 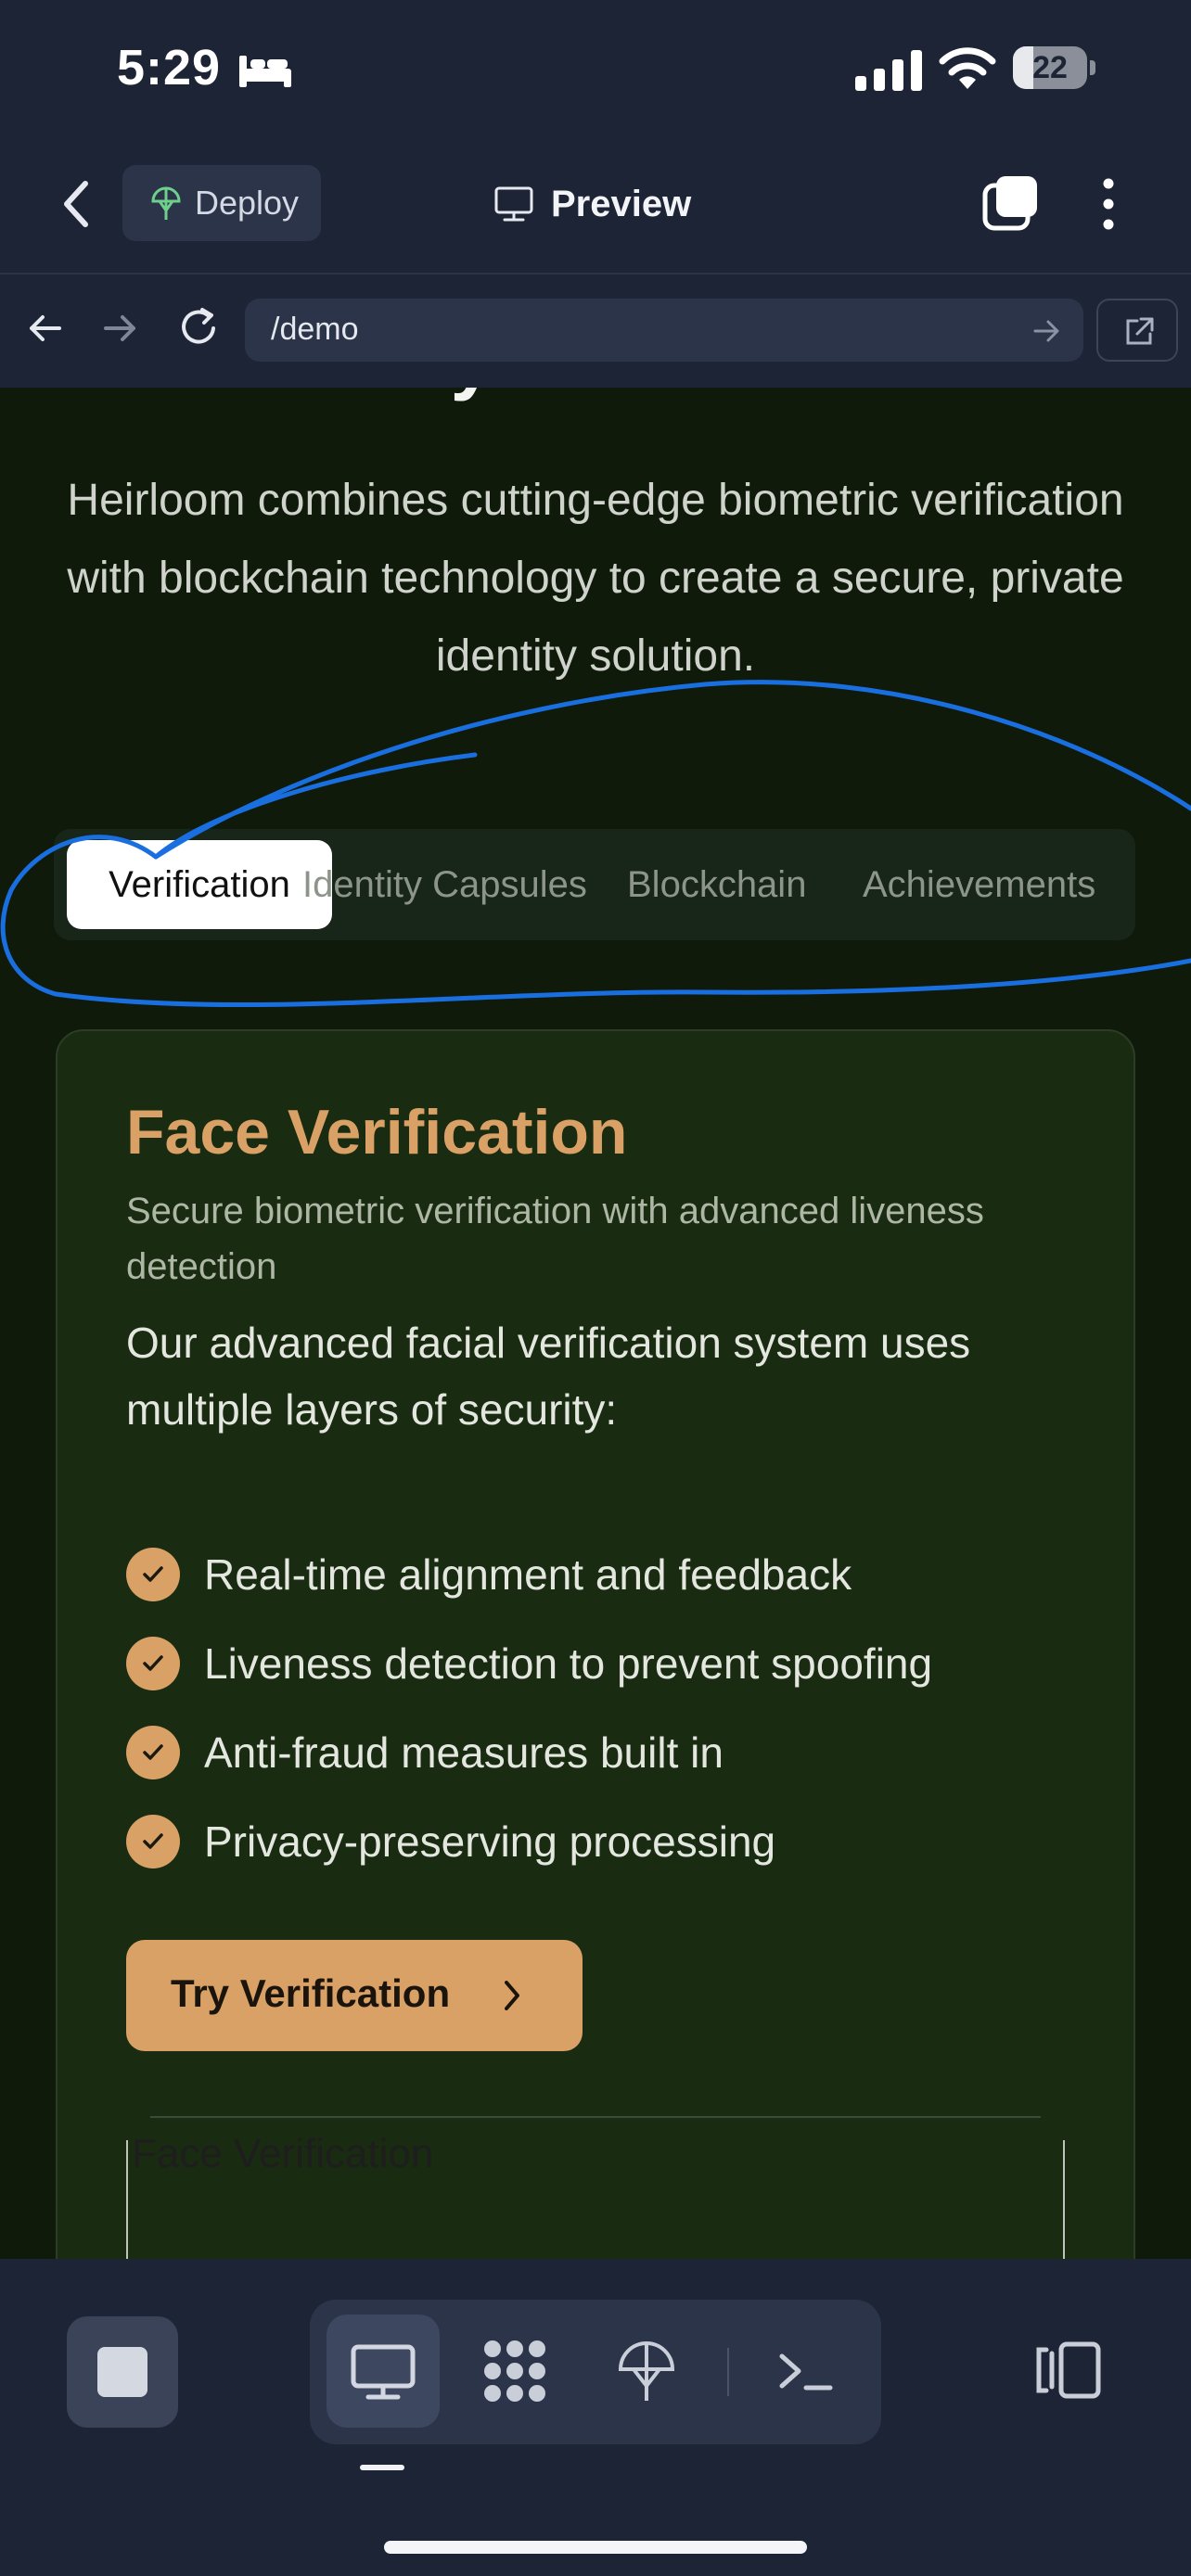 I want to click on verification-demo-frame: Face Verification, so click(x=595, y=2195).